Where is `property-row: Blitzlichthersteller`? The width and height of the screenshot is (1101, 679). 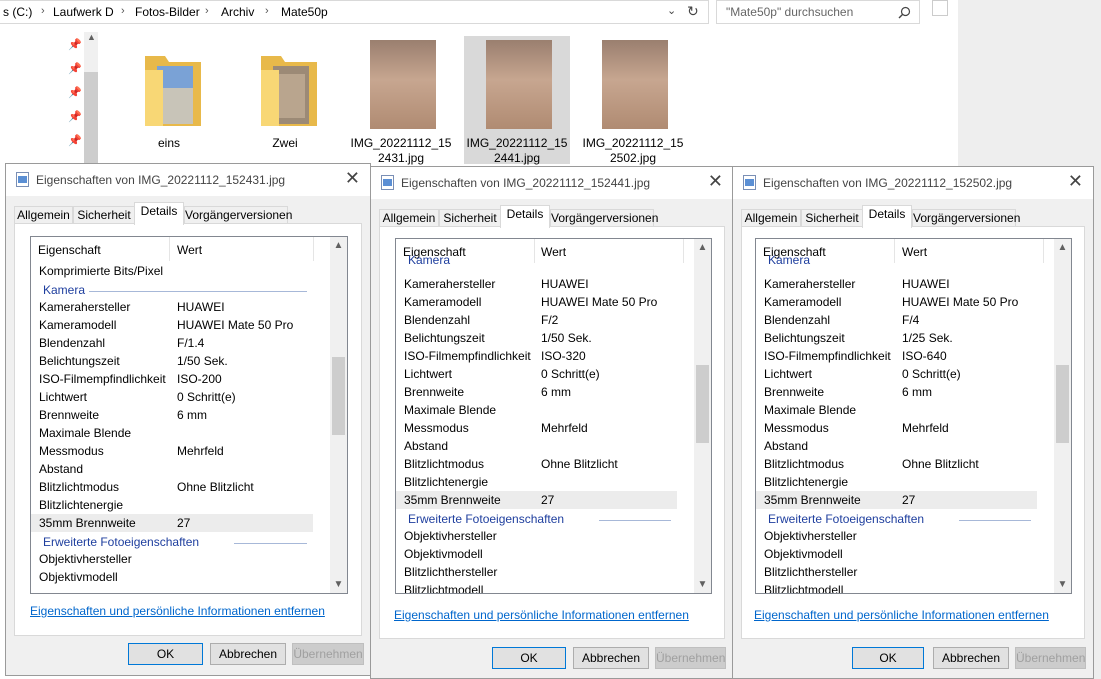
property-row: Blitzlichthersteller is located at coordinates (896, 572).